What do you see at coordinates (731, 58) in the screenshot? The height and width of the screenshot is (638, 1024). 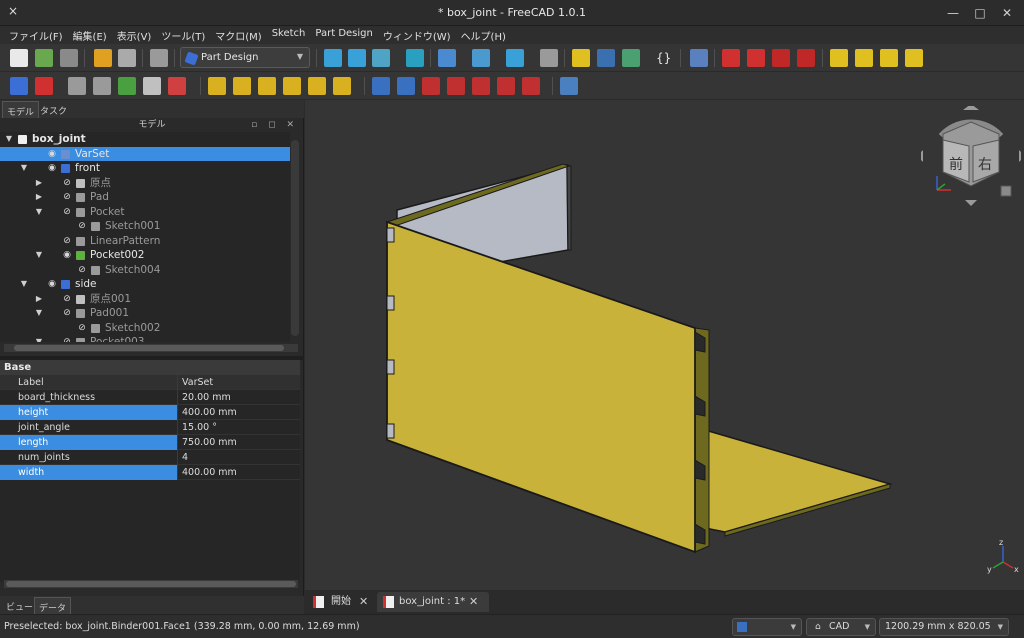 I see `box-icon` at bounding box center [731, 58].